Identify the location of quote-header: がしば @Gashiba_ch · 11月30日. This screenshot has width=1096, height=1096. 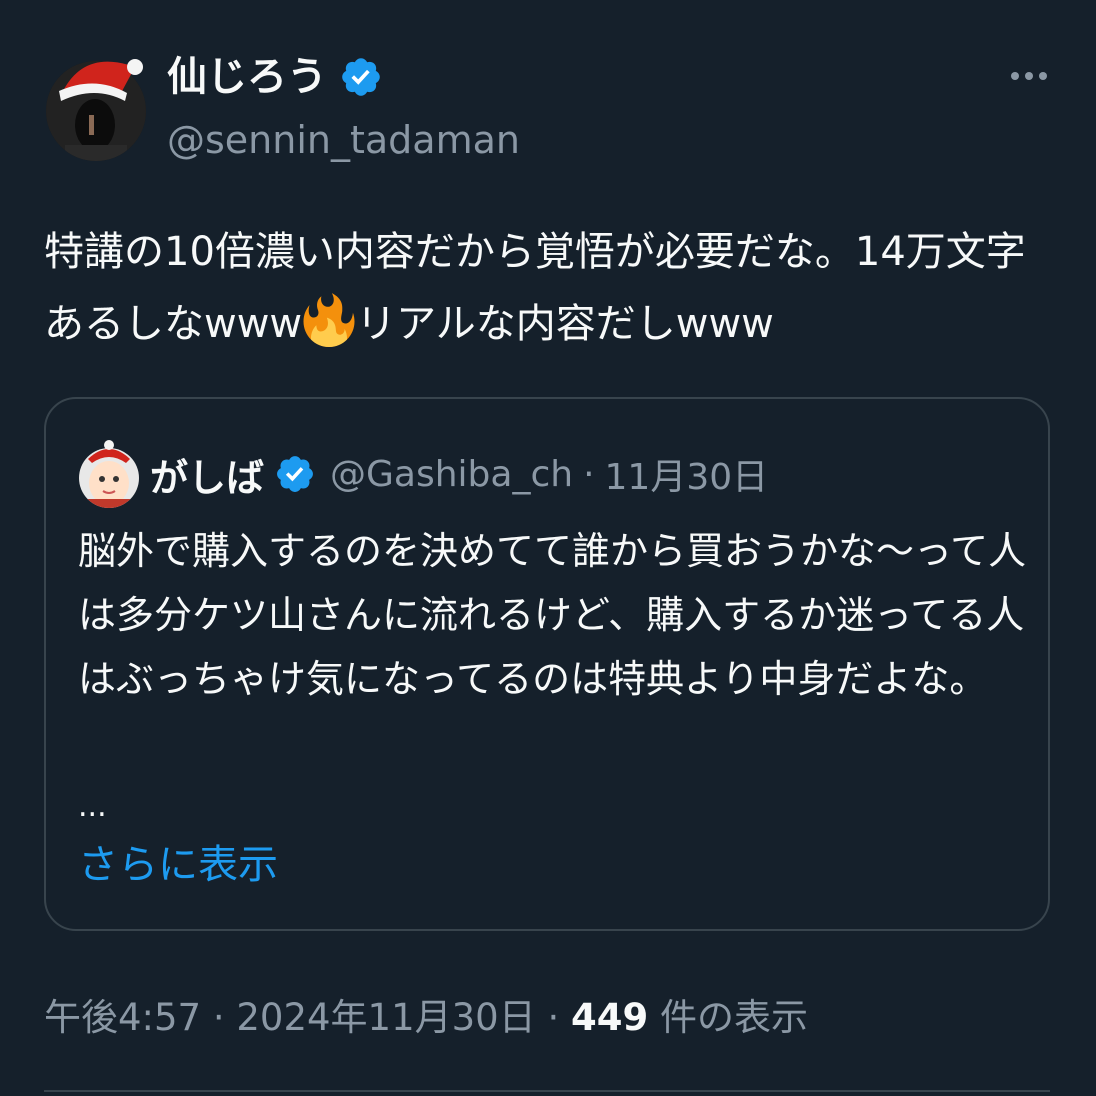
(459, 474).